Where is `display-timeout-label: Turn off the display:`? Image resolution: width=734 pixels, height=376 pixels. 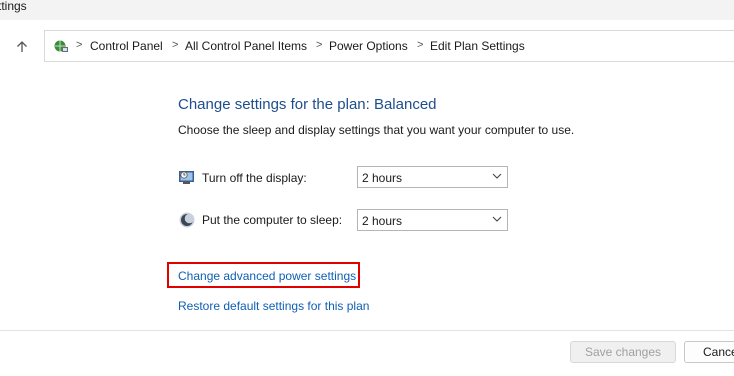
display-timeout-label: Turn off the display: is located at coordinates (254, 178).